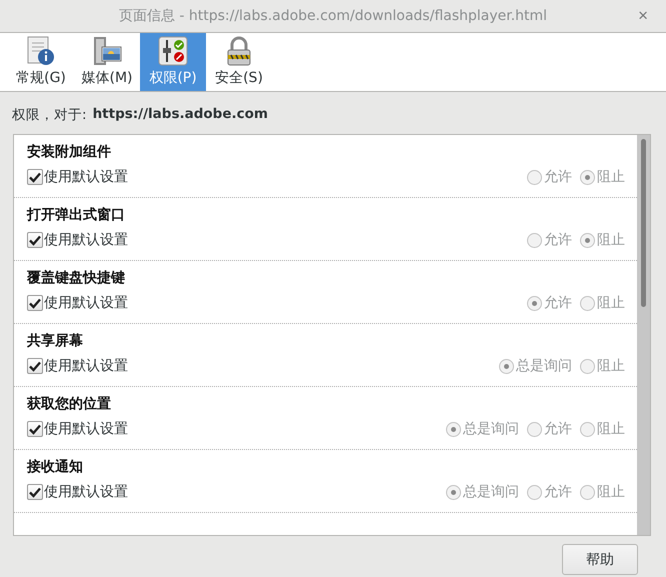  I want to click on permission-title: 共享屏幕, so click(55, 341).